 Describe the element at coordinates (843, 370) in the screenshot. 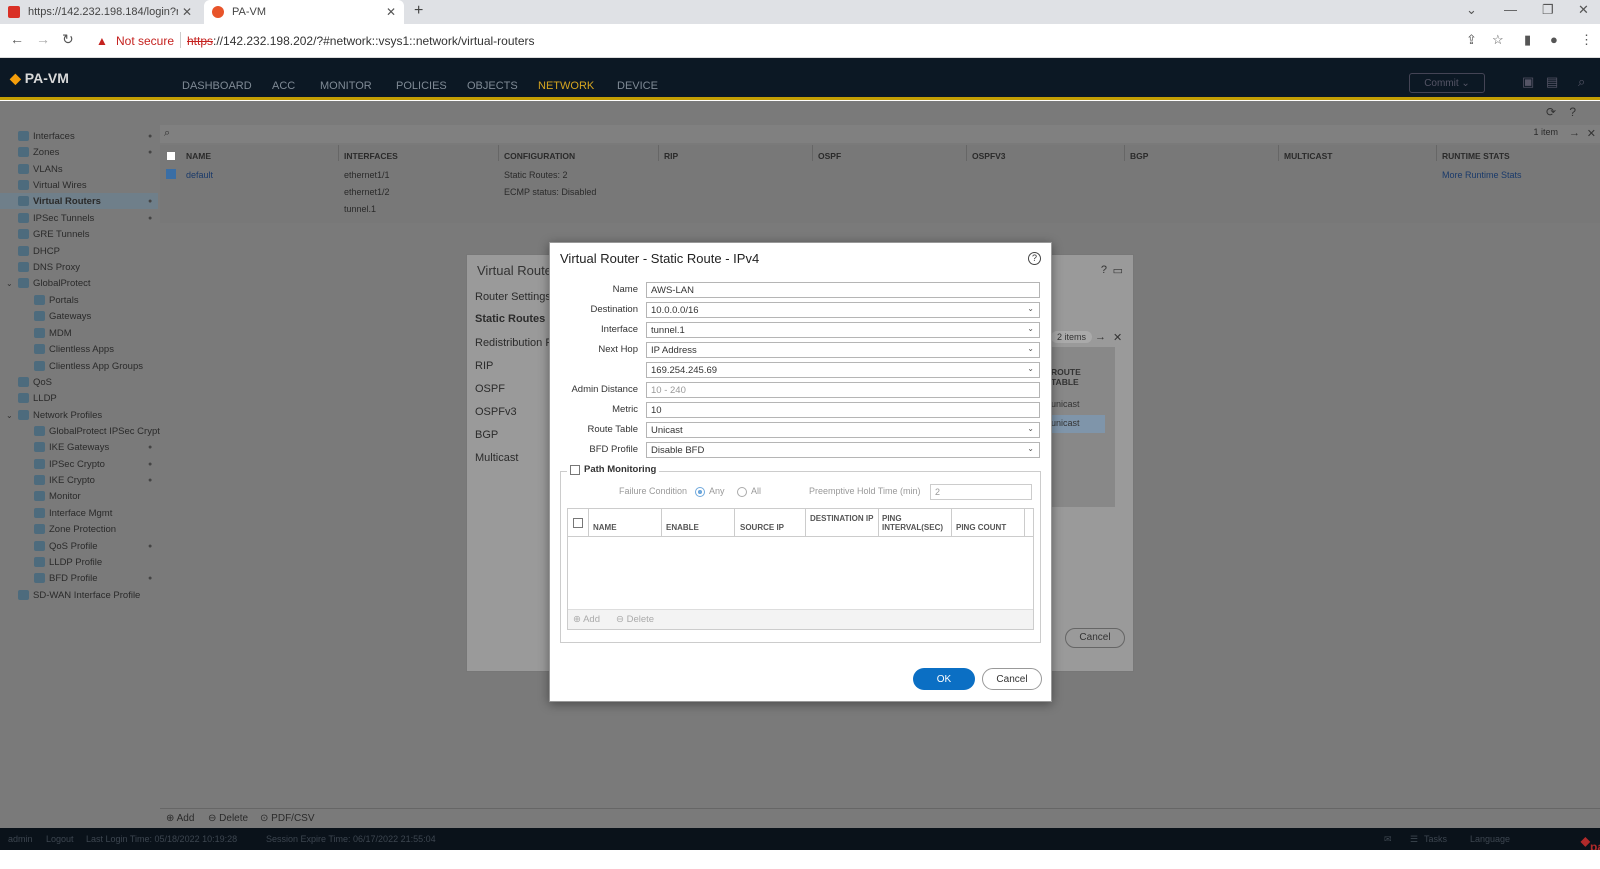

I see `next-hop-ip-combobox: 169.254.245.69 ⌄` at that location.